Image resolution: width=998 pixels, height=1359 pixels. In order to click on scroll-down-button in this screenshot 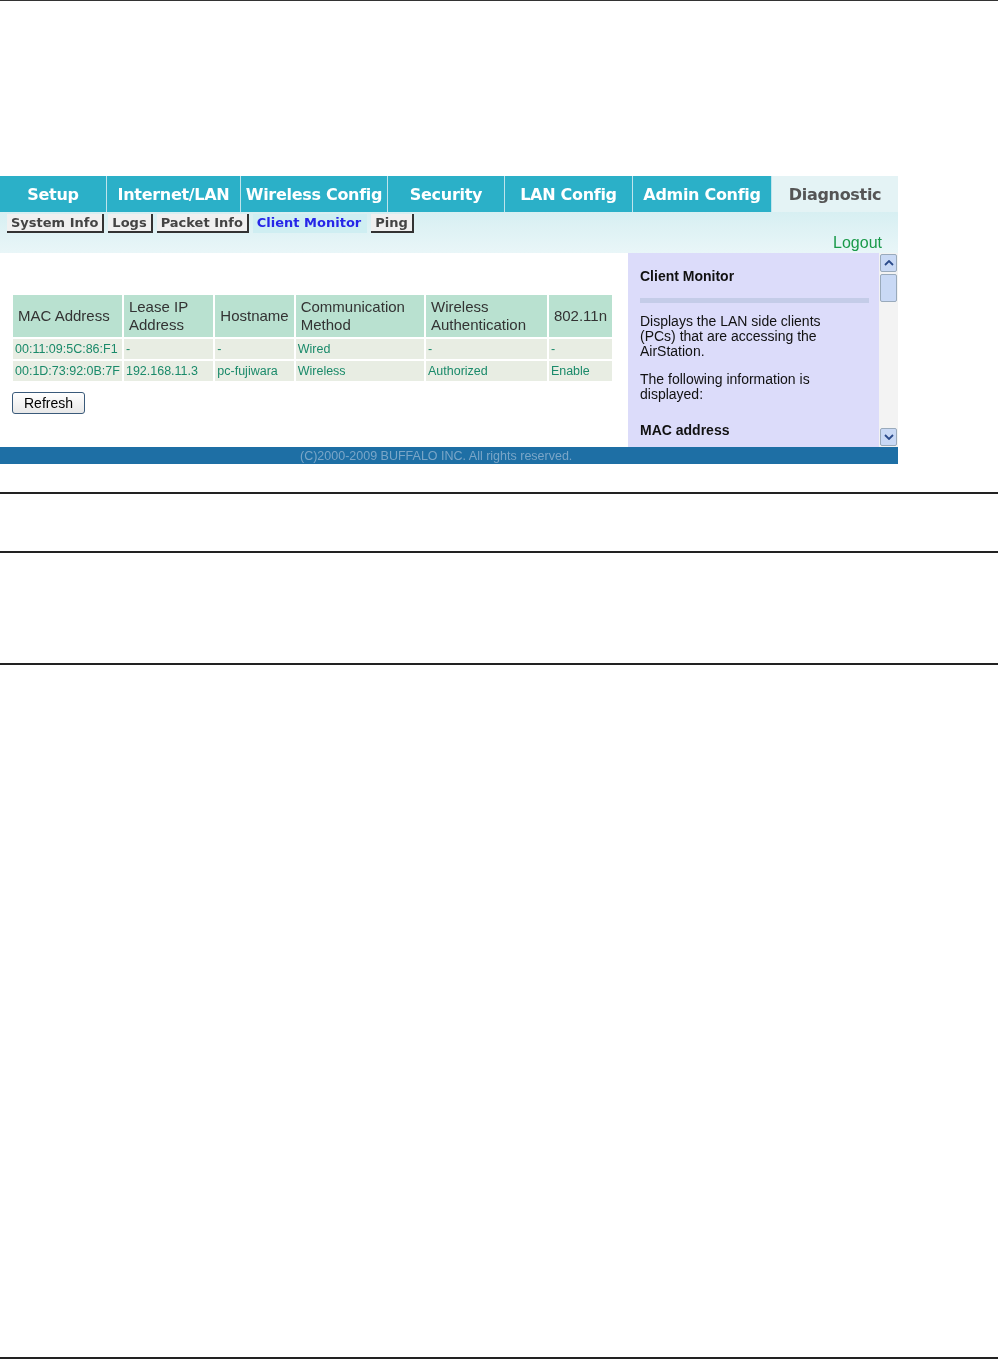, I will do `click(888, 437)`.